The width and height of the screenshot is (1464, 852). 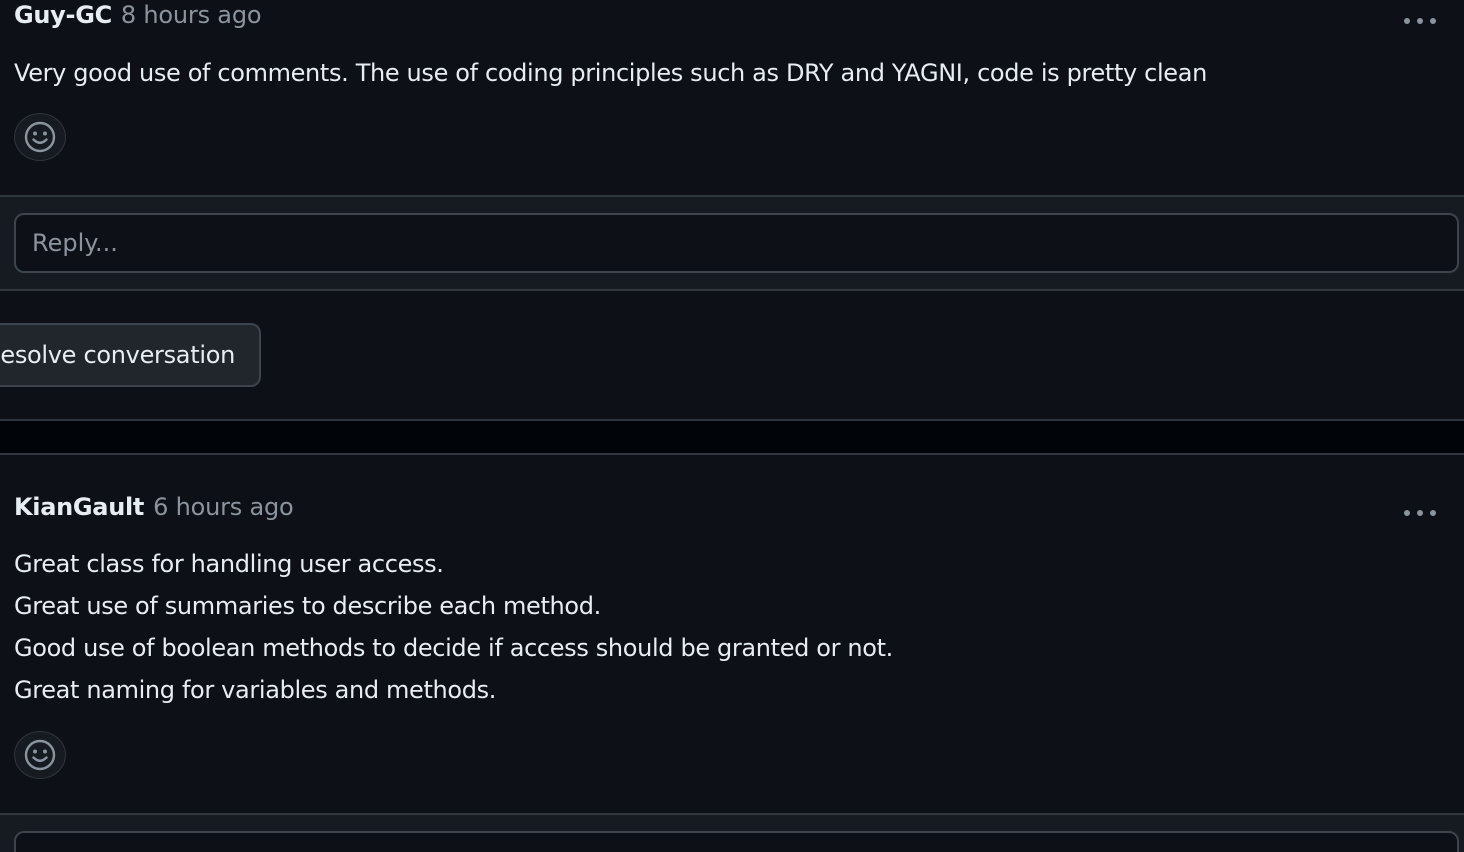 I want to click on thread-gap, so click(x=732, y=437).